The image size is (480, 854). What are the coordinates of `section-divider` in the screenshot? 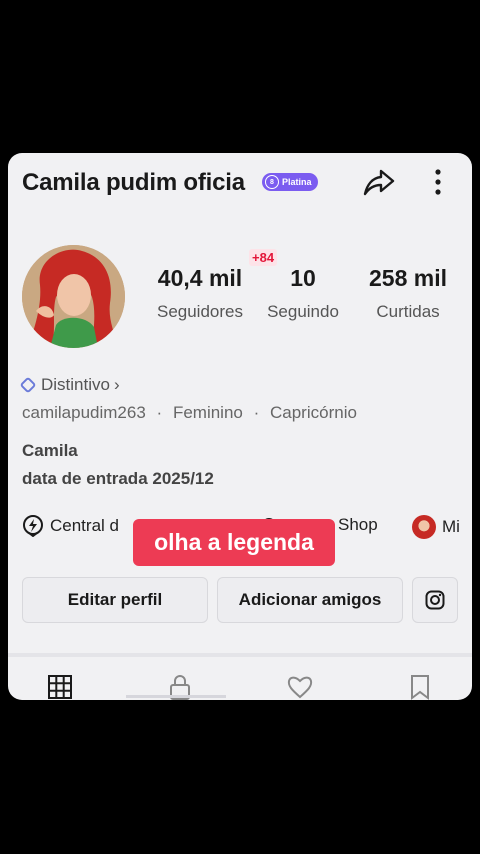 It's located at (240, 655).